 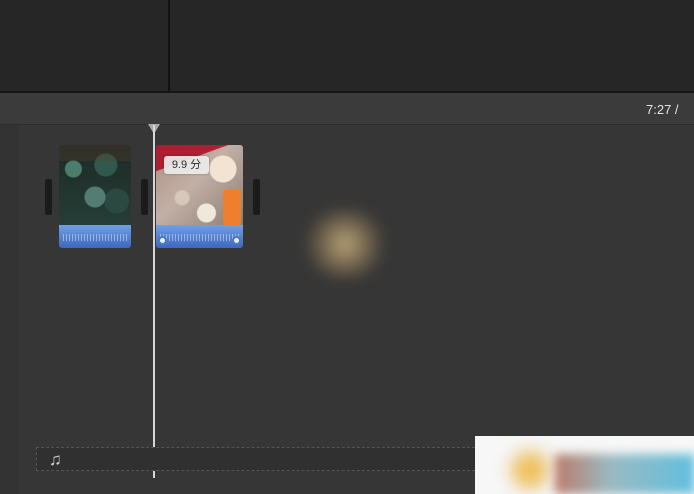 What do you see at coordinates (84, 46) in the screenshot?
I see `viewer-left-panel` at bounding box center [84, 46].